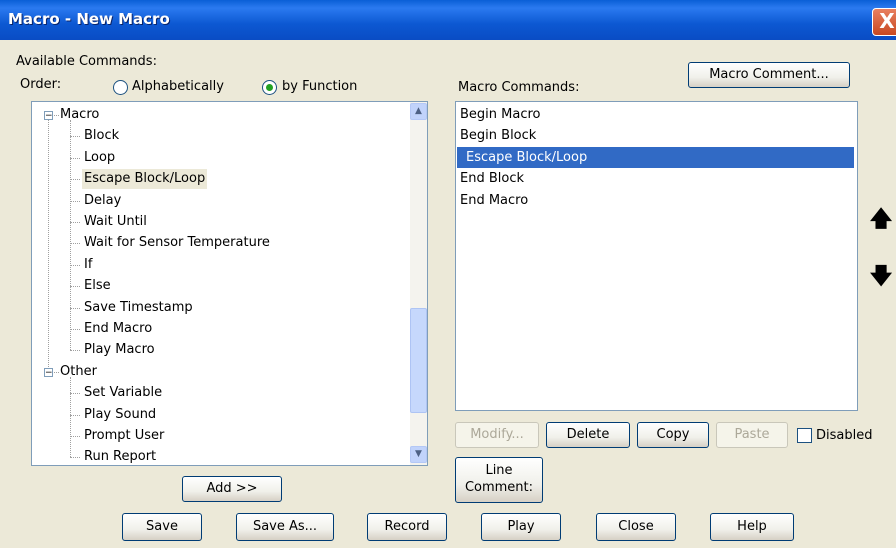 The height and width of the screenshot is (548, 896). Describe the element at coordinates (407, 527) in the screenshot. I see `record-button: Record` at that location.